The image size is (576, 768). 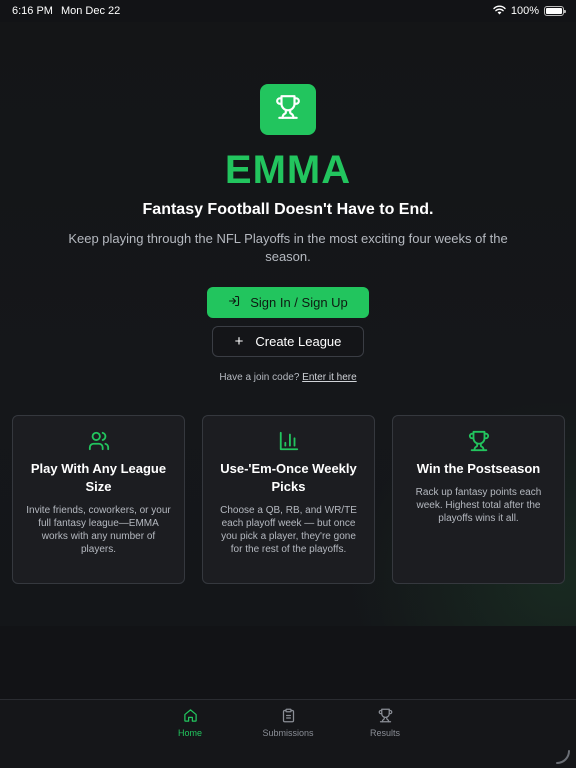 I want to click on status-bar: 6:16 PM Mon Dec 22 100%, so click(x=288, y=11).